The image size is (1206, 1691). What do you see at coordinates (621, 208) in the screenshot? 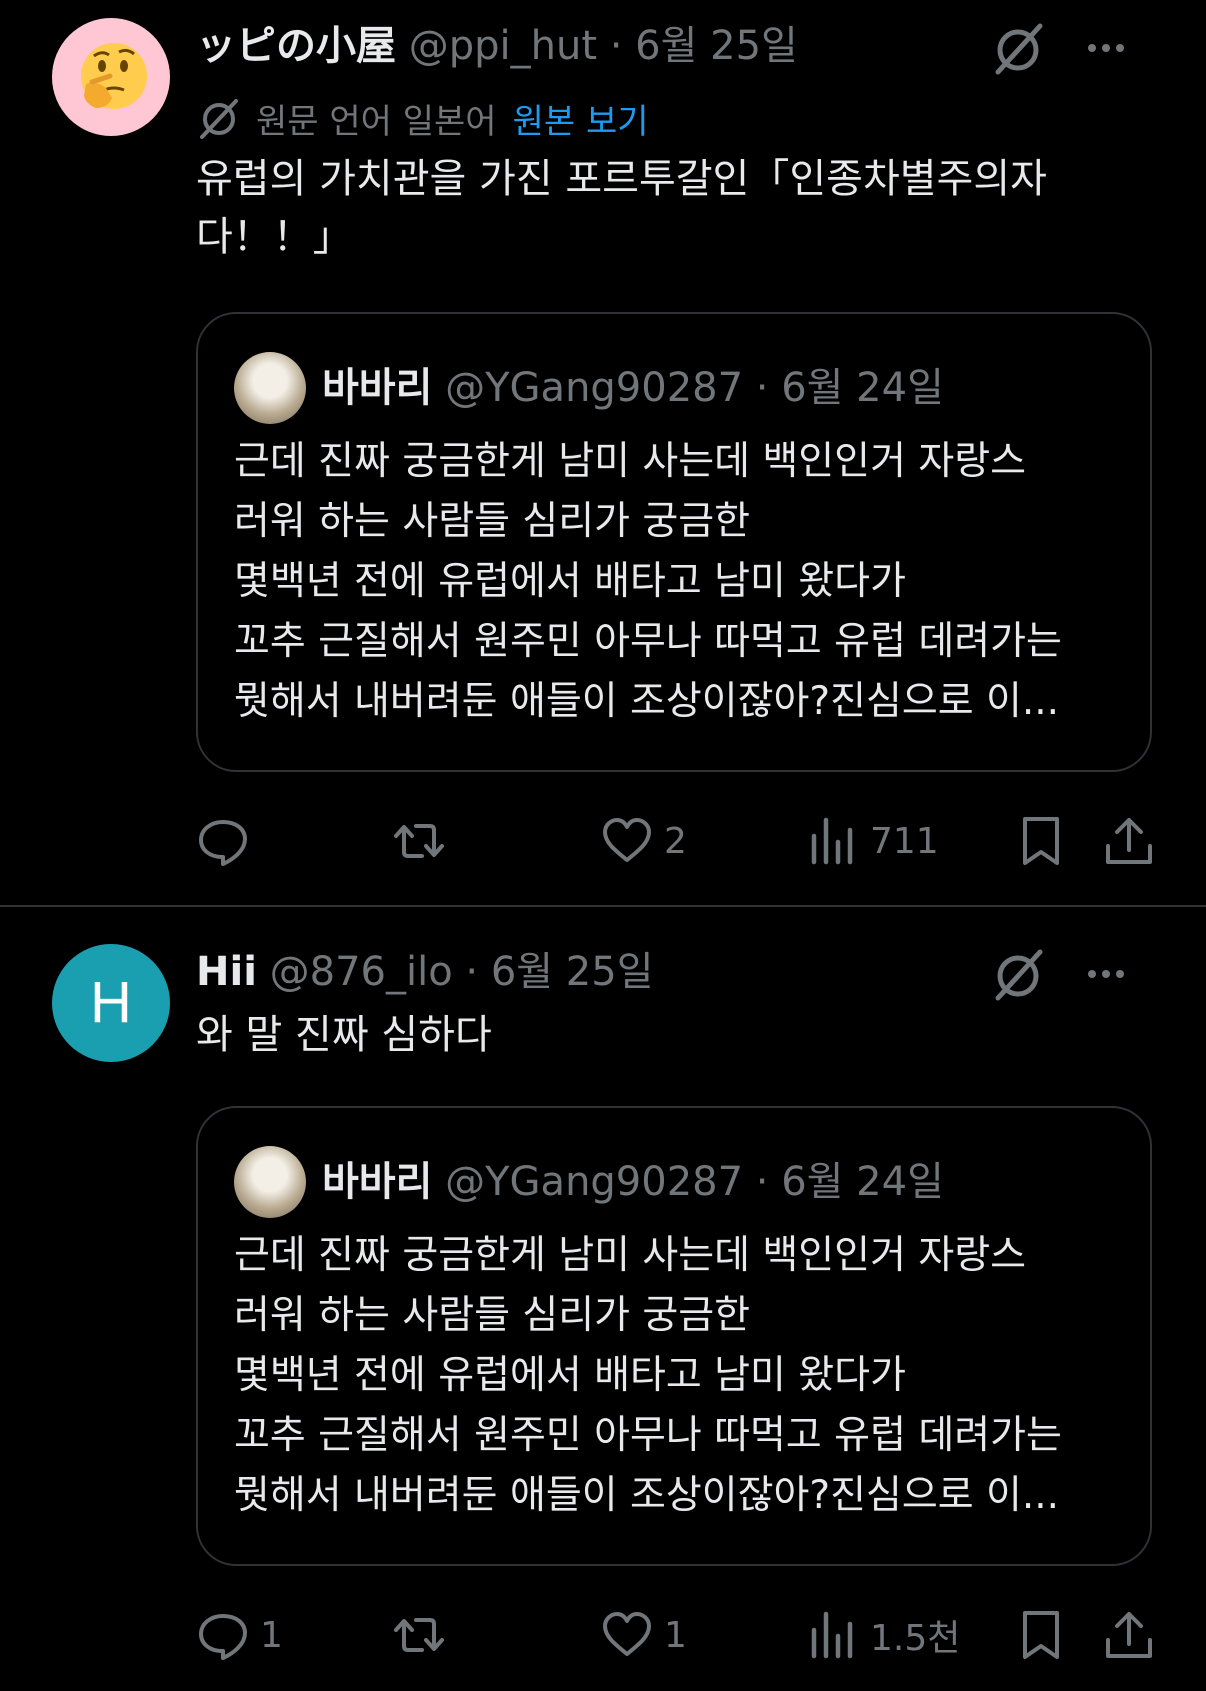
I see `tweet-text: 유럽의 가치관을 가진 포르투갈인「인종차별주의자다！！」` at bounding box center [621, 208].